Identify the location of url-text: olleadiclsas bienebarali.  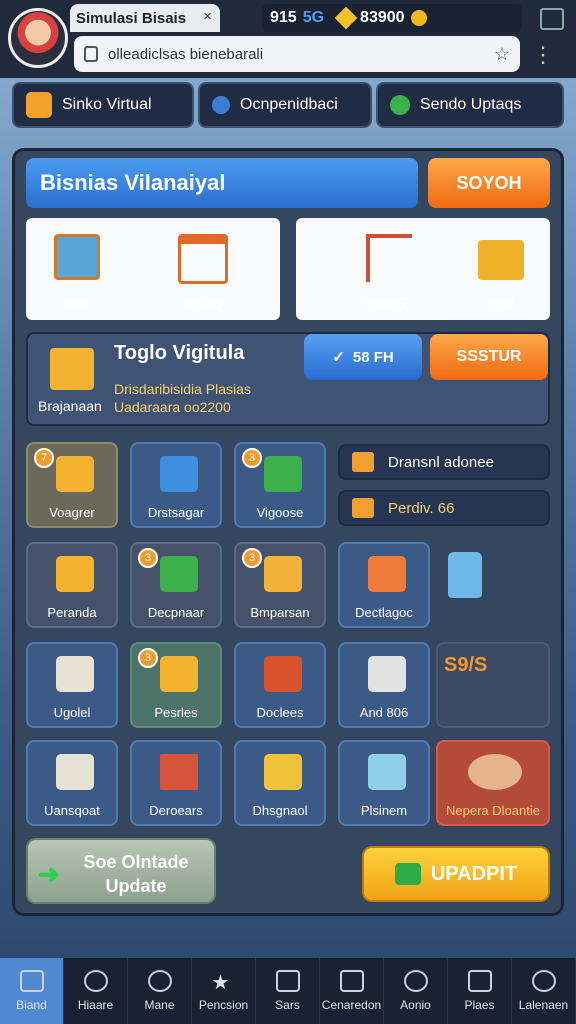
(186, 54).